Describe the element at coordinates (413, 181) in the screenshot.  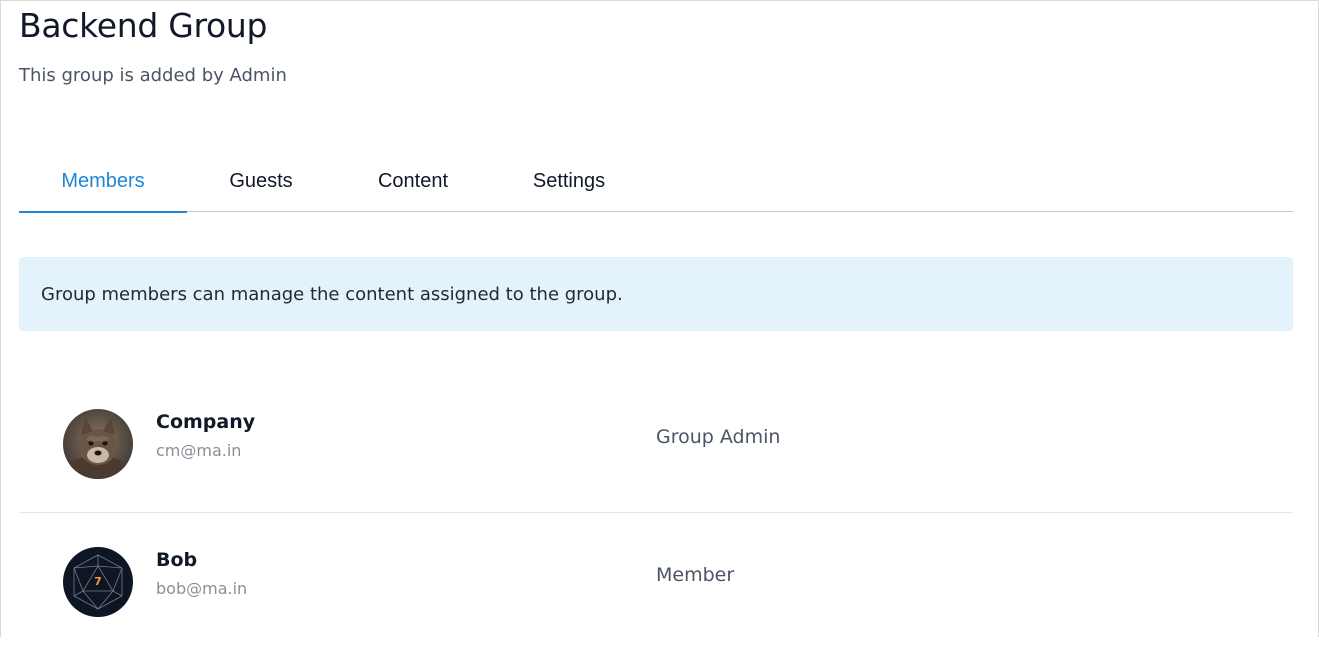
I see `tab-content: Content` at that location.